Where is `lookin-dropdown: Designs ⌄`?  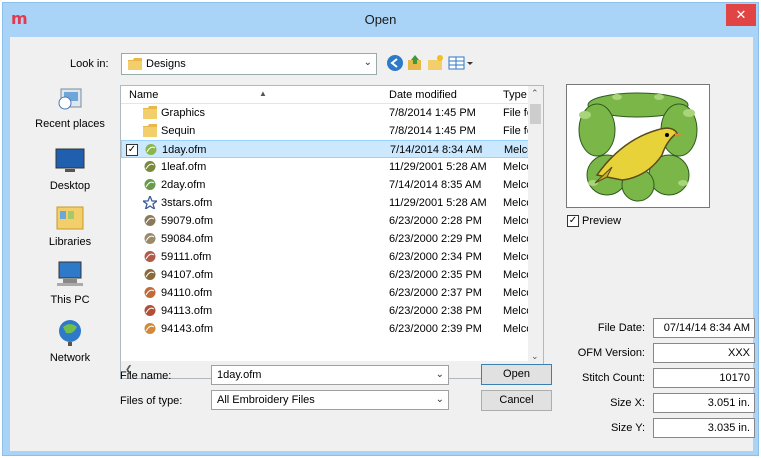 lookin-dropdown: Designs ⌄ is located at coordinates (249, 64).